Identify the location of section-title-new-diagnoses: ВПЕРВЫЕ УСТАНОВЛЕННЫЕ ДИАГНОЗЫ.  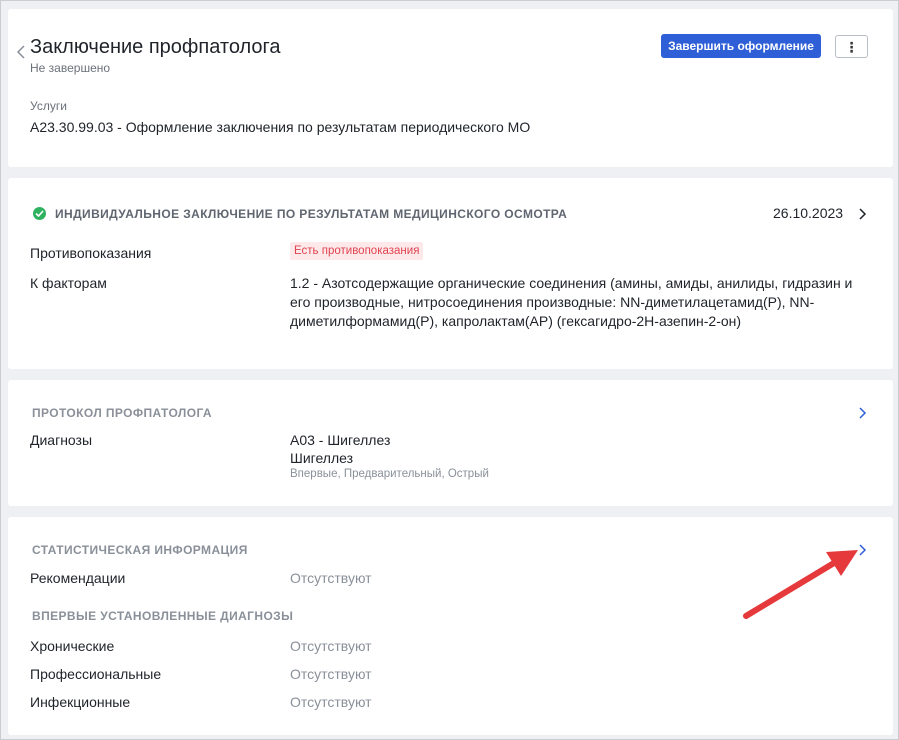
(163, 616).